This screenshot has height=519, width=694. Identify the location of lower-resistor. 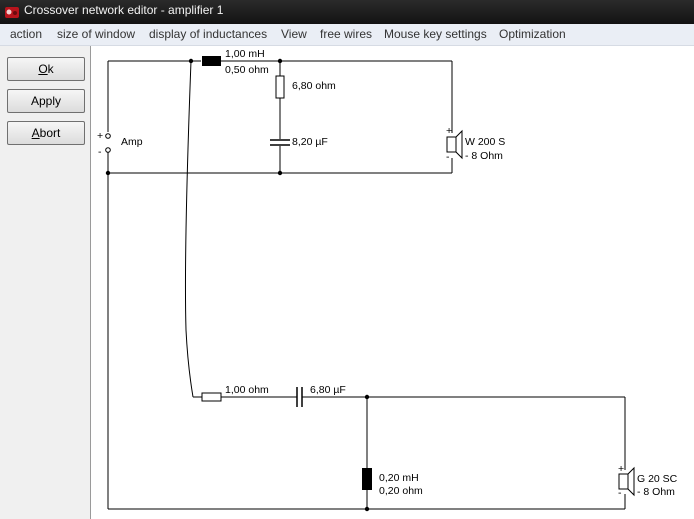
(211, 397).